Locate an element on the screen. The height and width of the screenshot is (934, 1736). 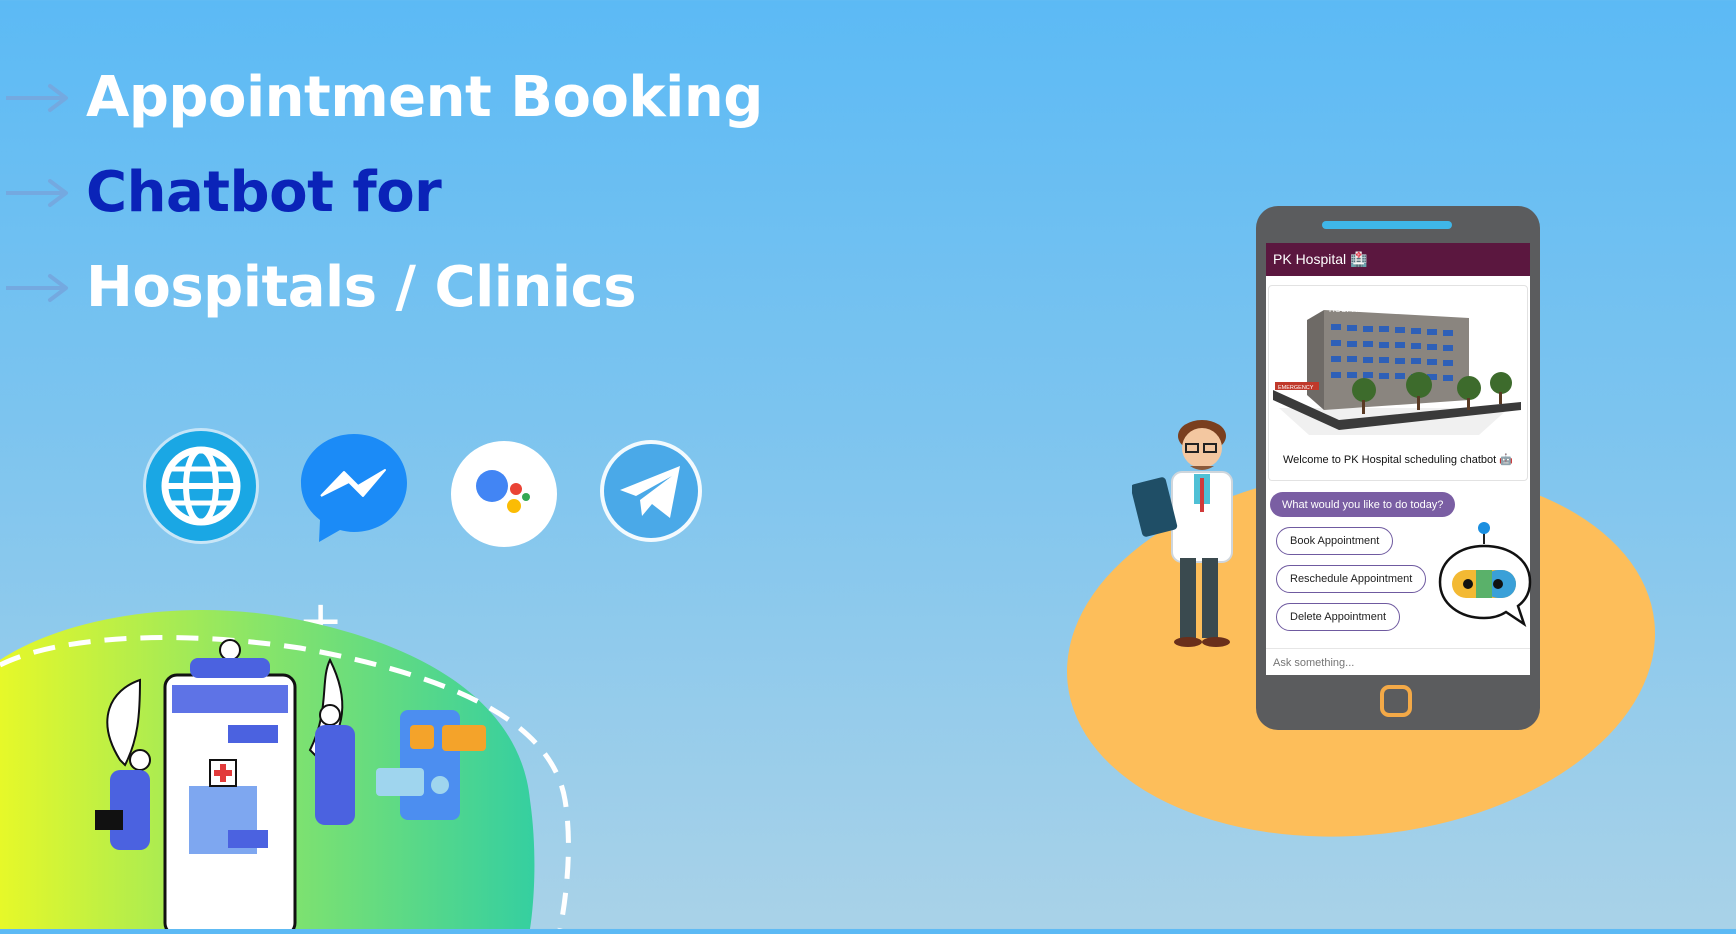
headline-row-3: Hospitals / Clinics is located at coordinates (381, 287).